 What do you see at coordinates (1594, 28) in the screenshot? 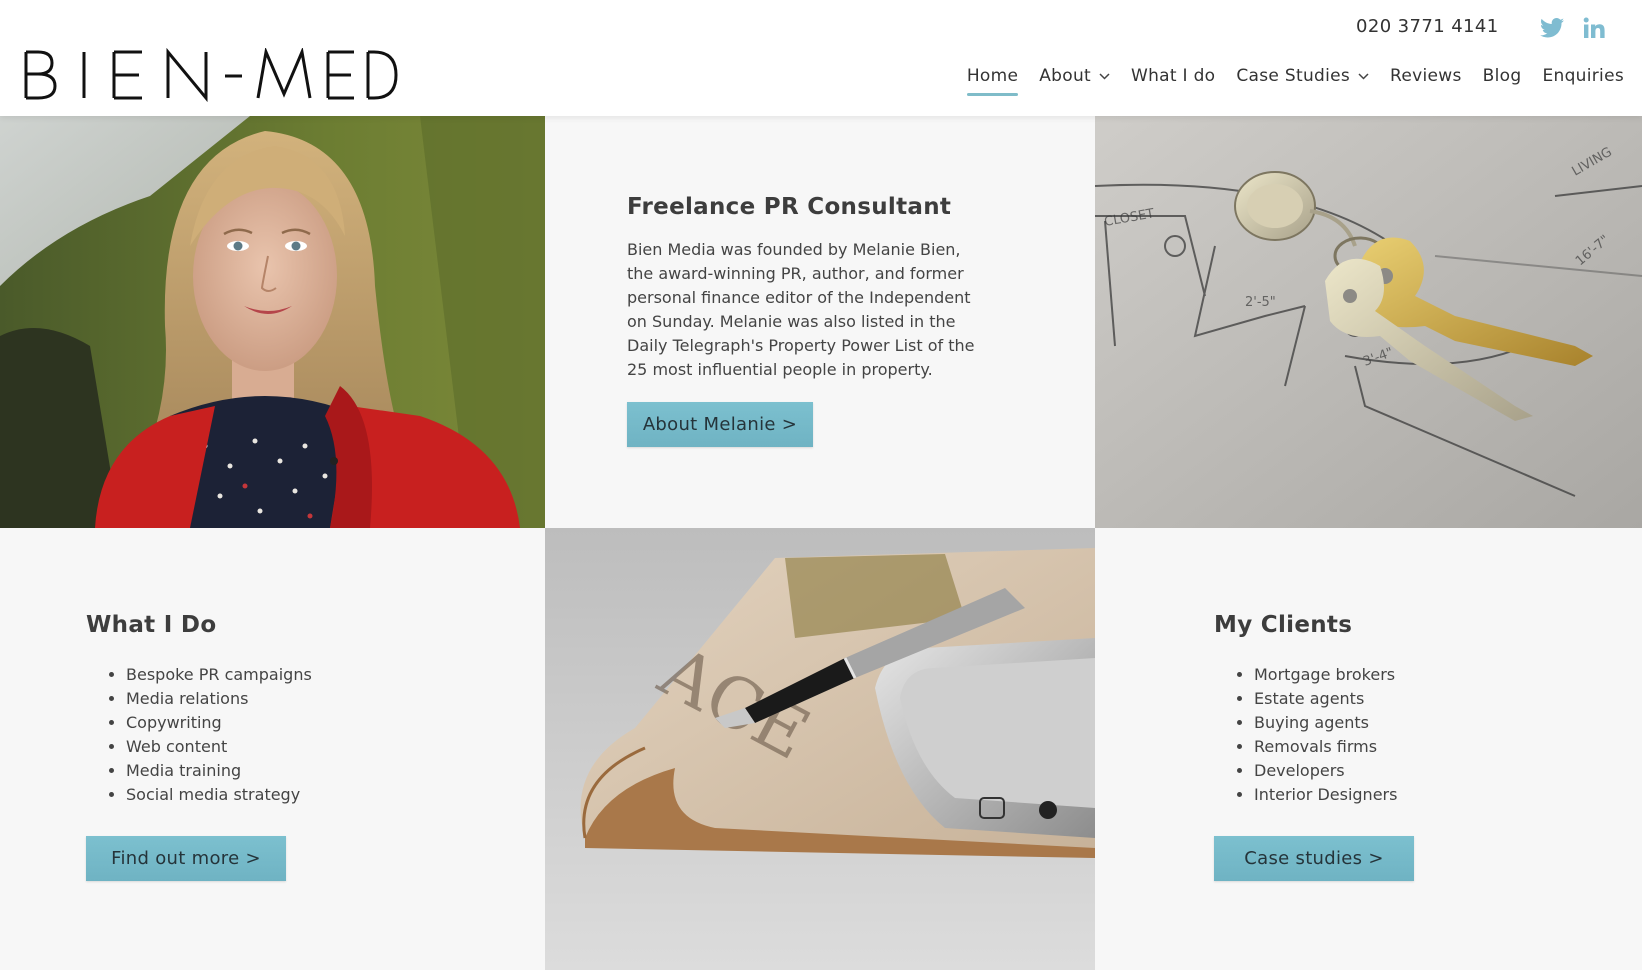
I see `linkedin-icon` at bounding box center [1594, 28].